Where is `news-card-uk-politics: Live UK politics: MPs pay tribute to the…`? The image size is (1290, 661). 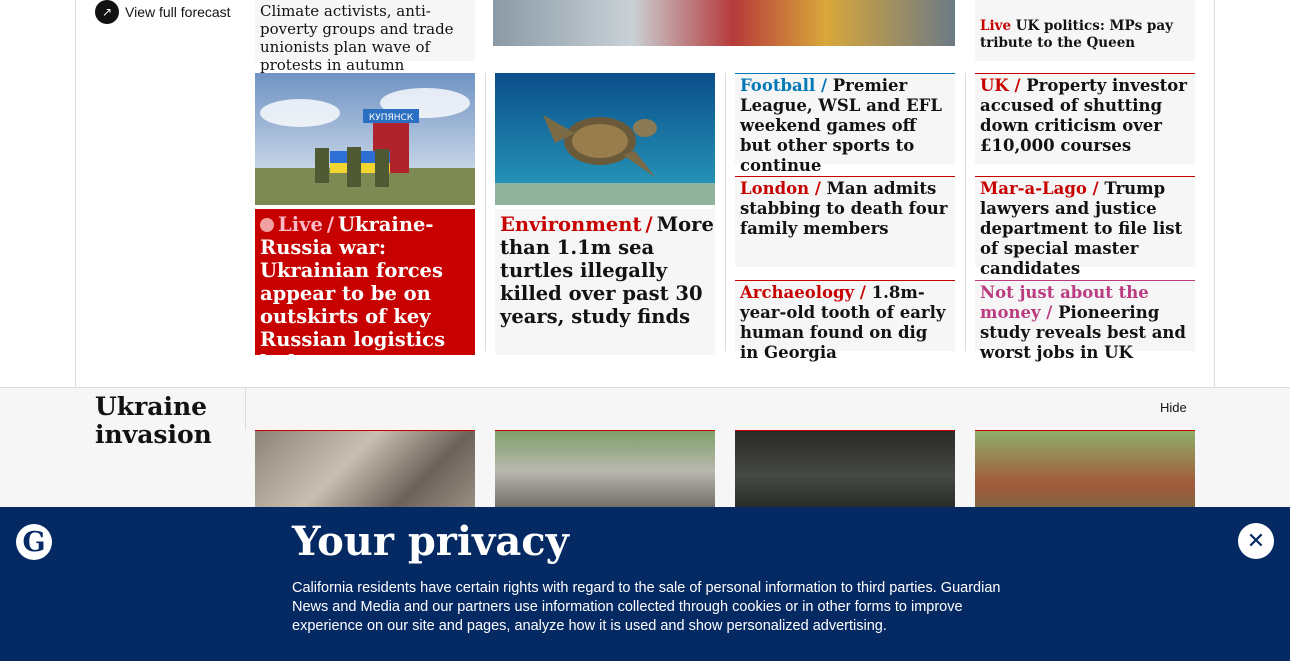
news-card-uk-politics: Live UK politics: MPs pay tribute to the… is located at coordinates (1085, 30).